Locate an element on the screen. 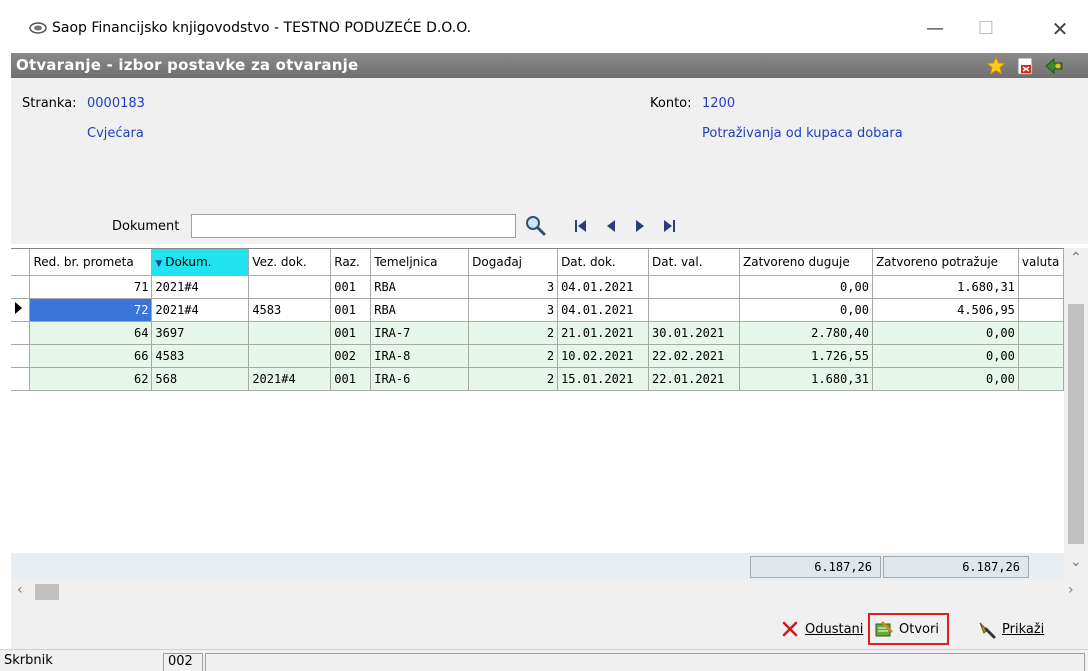  konto-label: Konto: is located at coordinates (671, 103).